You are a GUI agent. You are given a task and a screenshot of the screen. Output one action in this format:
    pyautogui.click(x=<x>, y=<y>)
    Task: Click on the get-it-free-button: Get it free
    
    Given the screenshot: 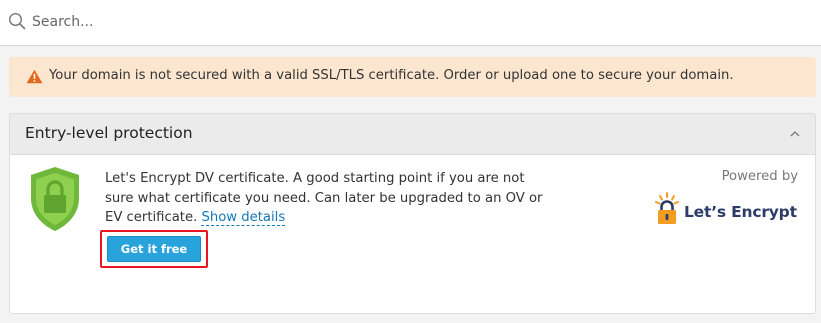 What is the action you would take?
    pyautogui.click(x=154, y=249)
    